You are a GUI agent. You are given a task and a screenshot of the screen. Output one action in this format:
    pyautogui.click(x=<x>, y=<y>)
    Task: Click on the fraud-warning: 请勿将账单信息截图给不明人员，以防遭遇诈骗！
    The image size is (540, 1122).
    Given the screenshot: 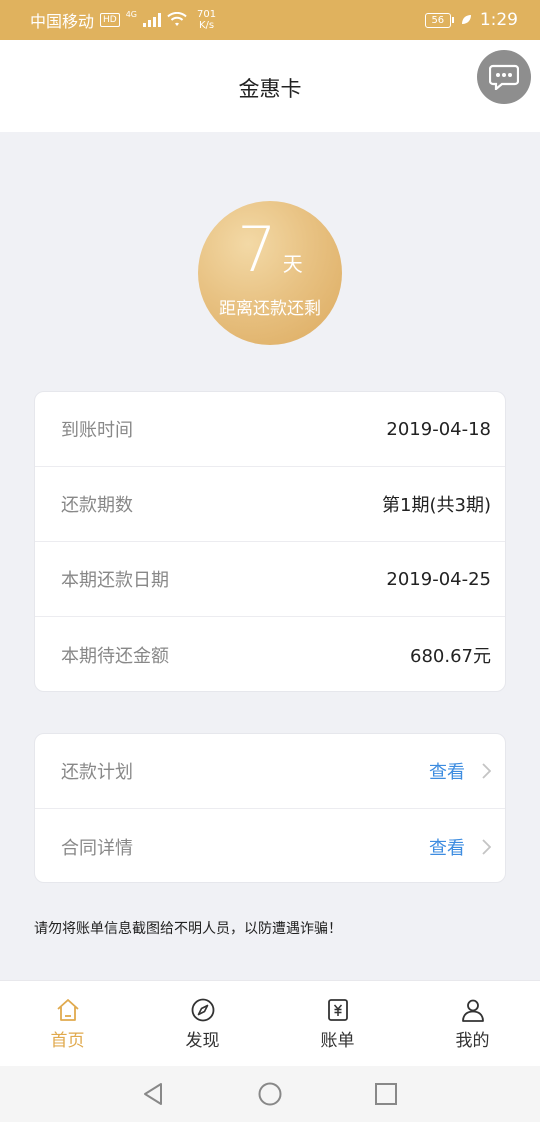 What is the action you would take?
    pyautogui.click(x=188, y=929)
    